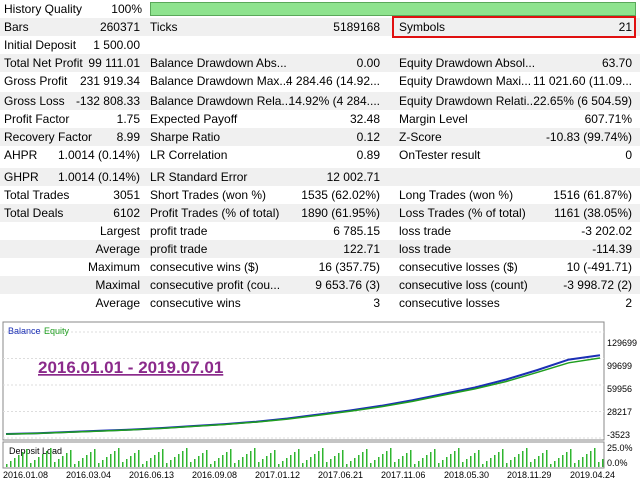  Describe the element at coordinates (606, 231) in the screenshot. I see `stat-value: -3 202.02` at that location.